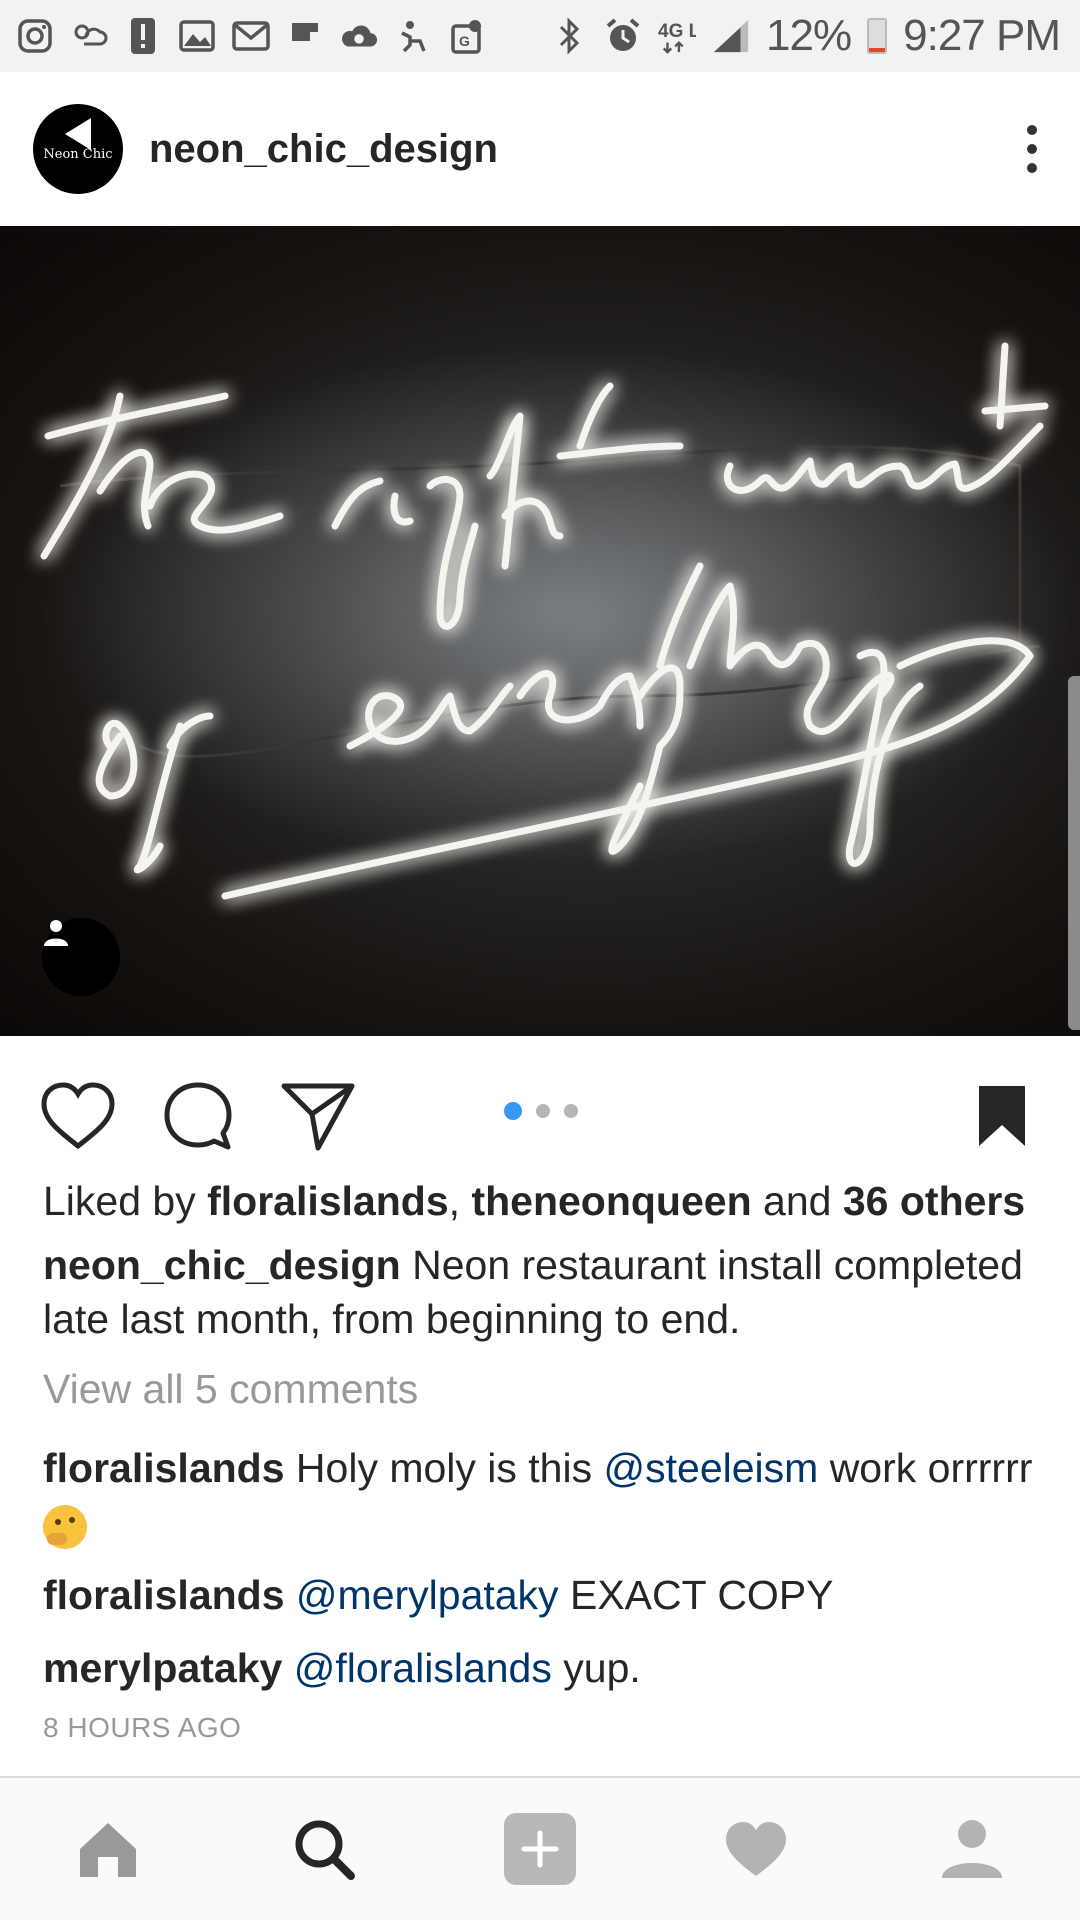 Image resolution: width=1080 pixels, height=1920 pixels. I want to click on bluetooth-icon, so click(569, 36).